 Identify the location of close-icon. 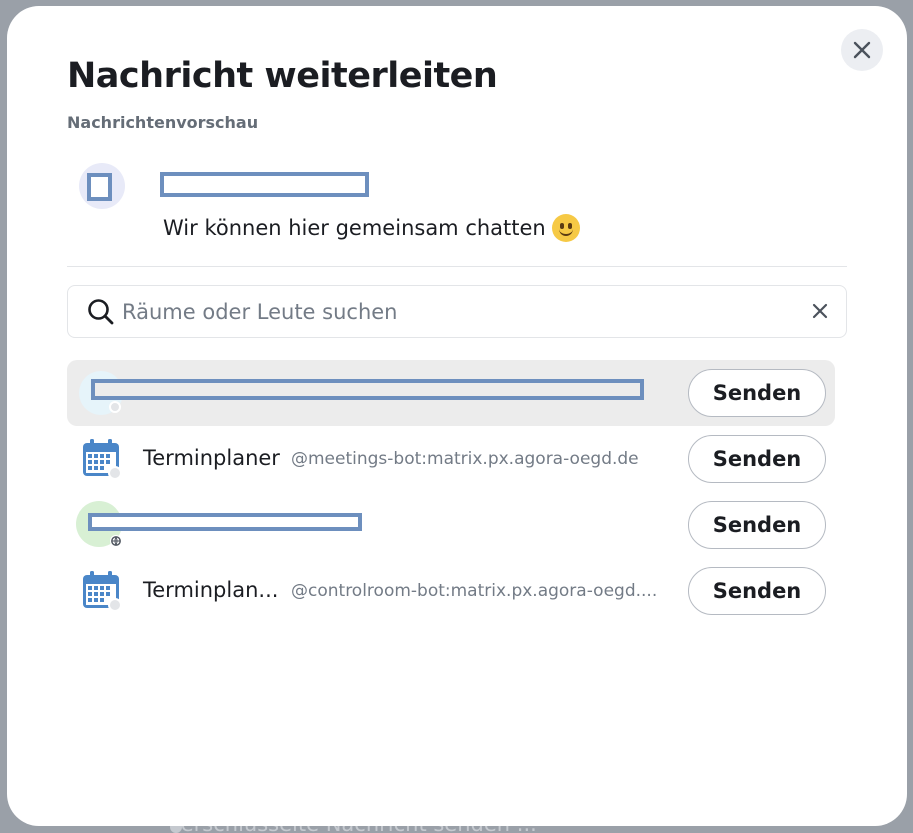
(862, 50).